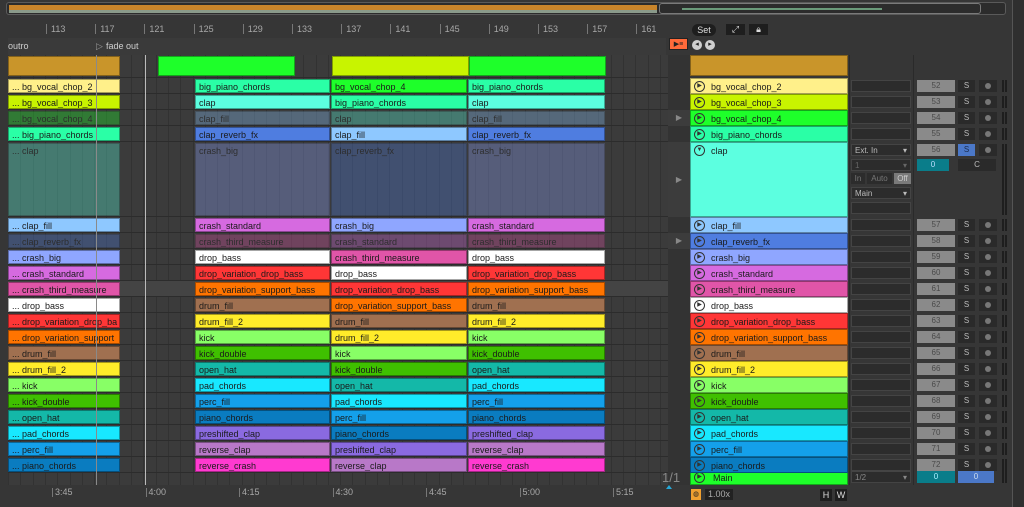 The height and width of the screenshot is (507, 1024). What do you see at coordinates (64, 369) in the screenshot?
I see `clip: ... drum_fill_2` at bounding box center [64, 369].